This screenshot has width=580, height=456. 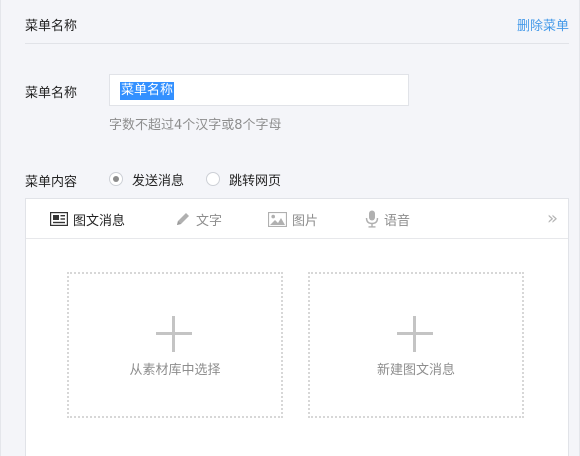 What do you see at coordinates (415, 370) in the screenshot?
I see `create-news-label: 新建图文消息` at bounding box center [415, 370].